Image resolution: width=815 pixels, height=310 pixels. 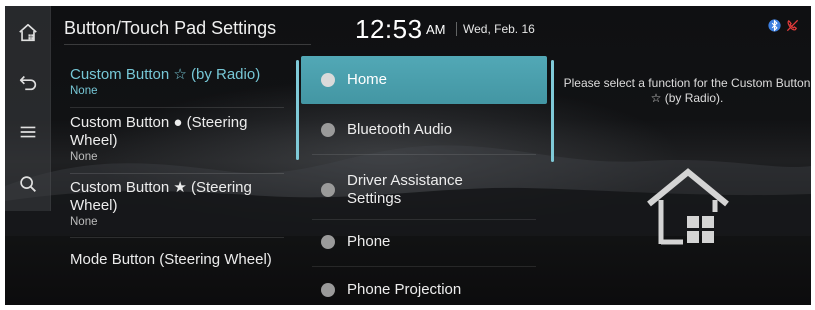 I want to click on bluetooth-icon, so click(x=774, y=25).